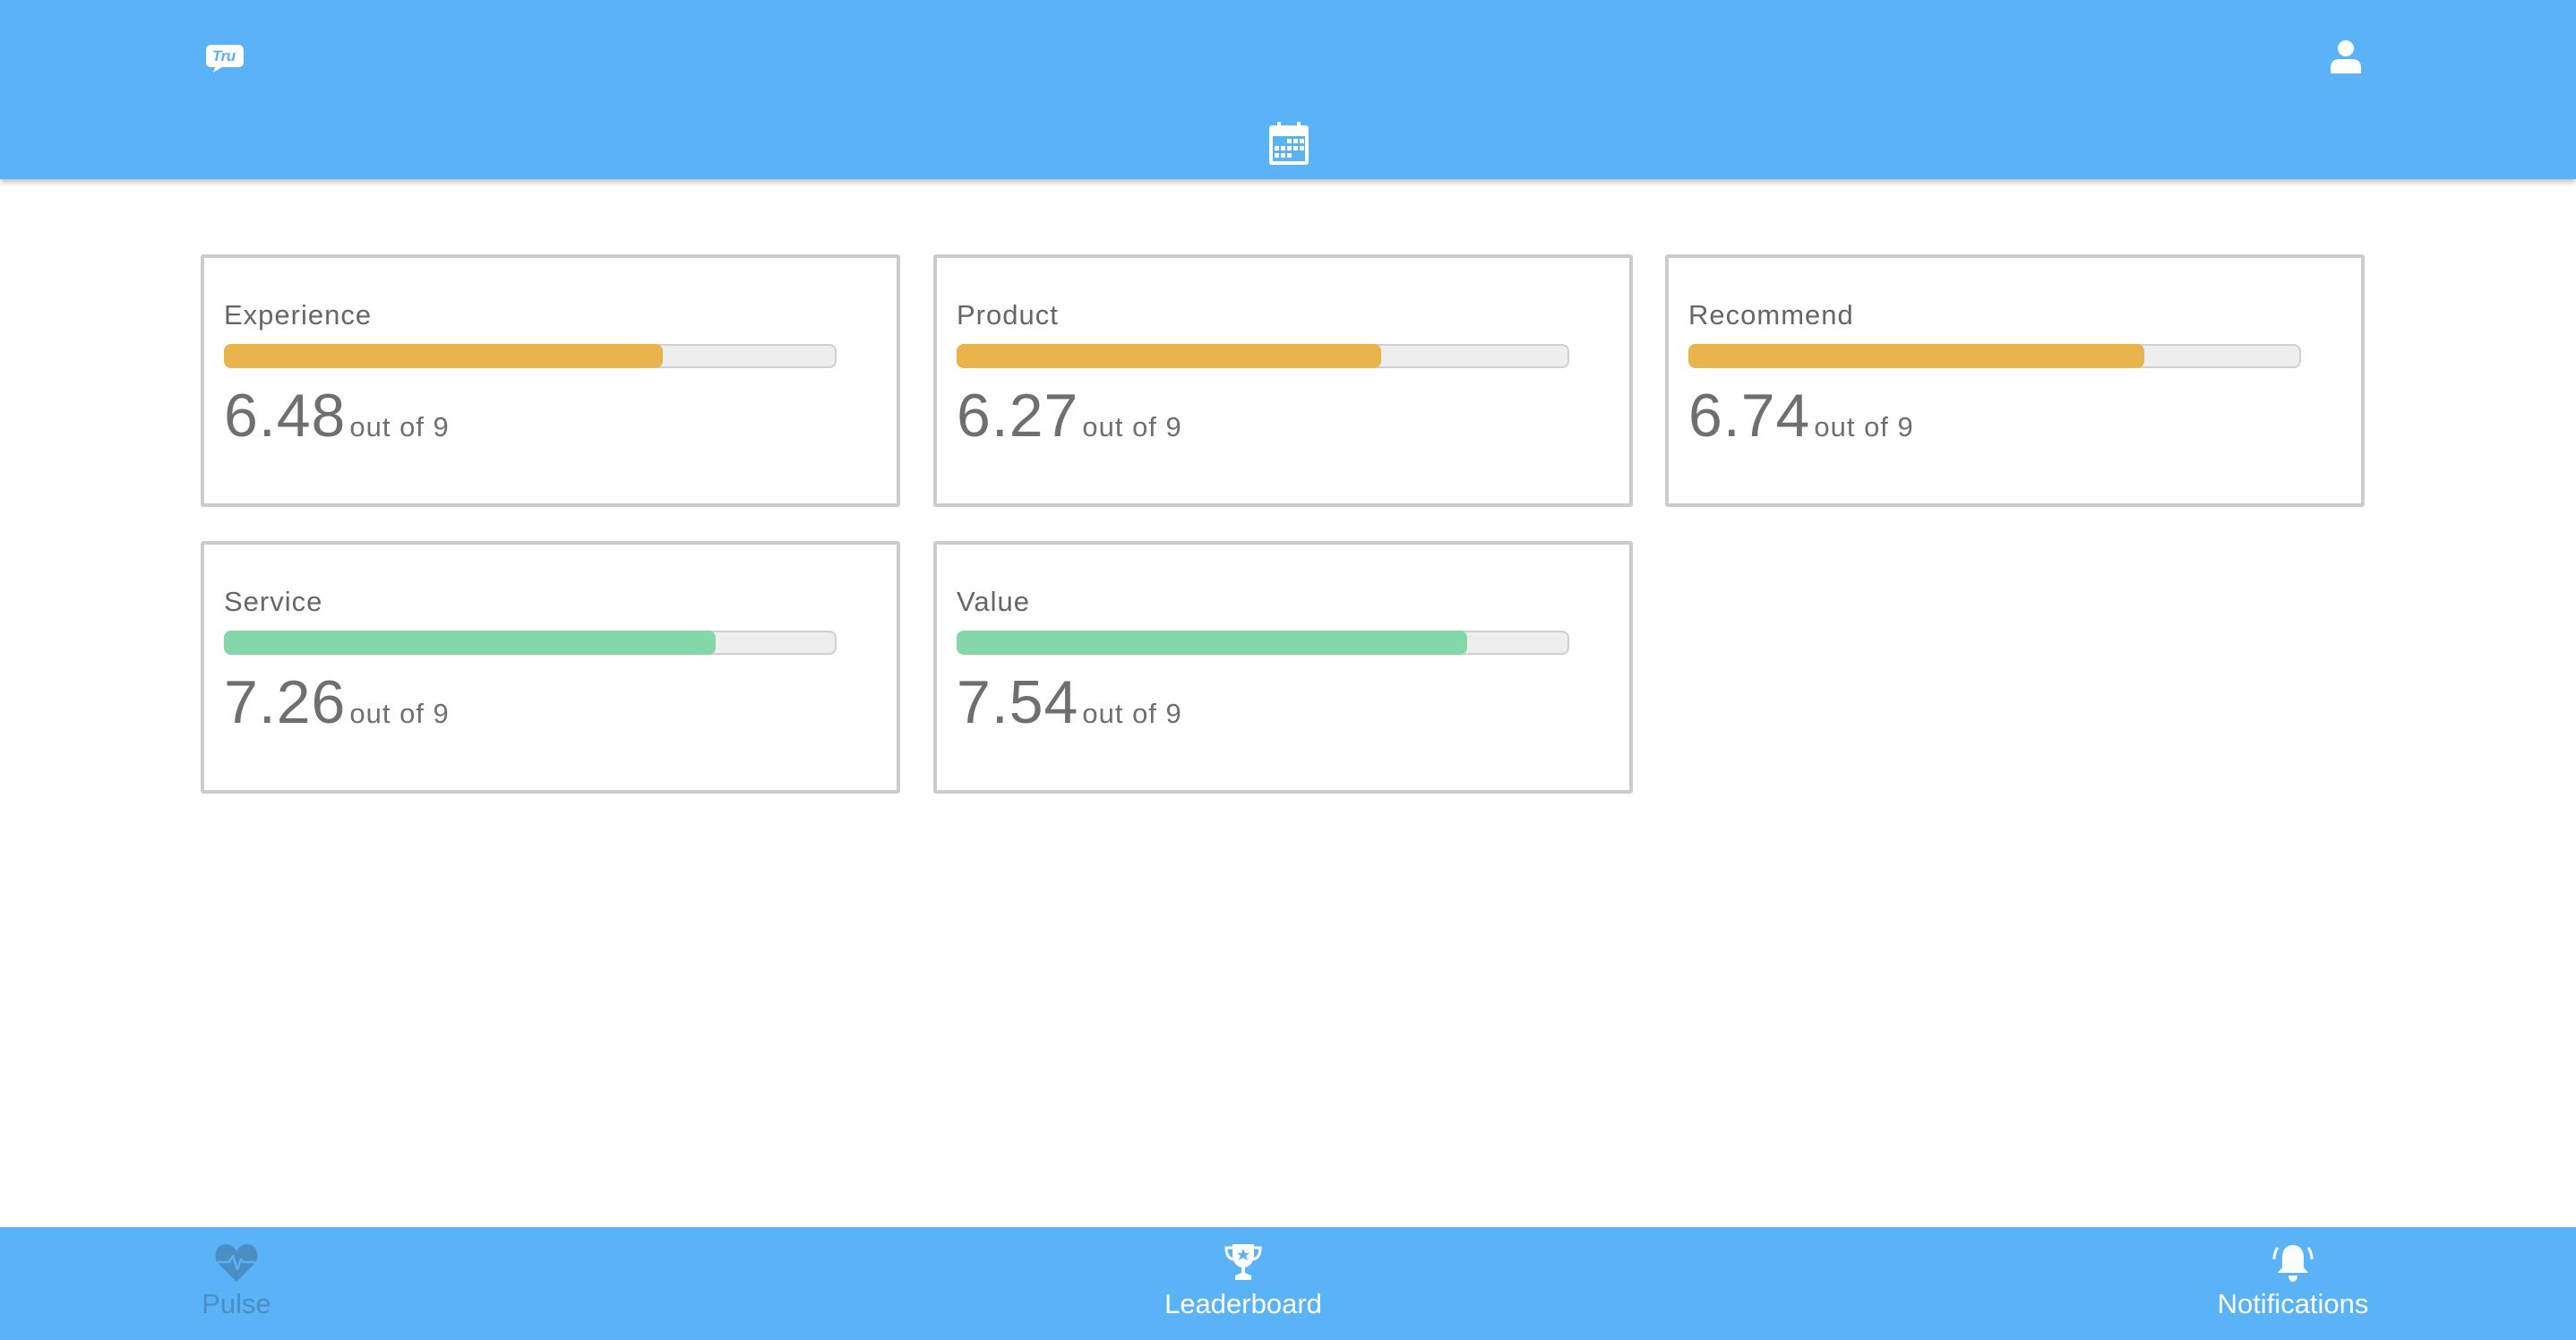 This screenshot has width=2576, height=1340. What do you see at coordinates (285, 702) in the screenshot?
I see `metric-score: 7.26` at bounding box center [285, 702].